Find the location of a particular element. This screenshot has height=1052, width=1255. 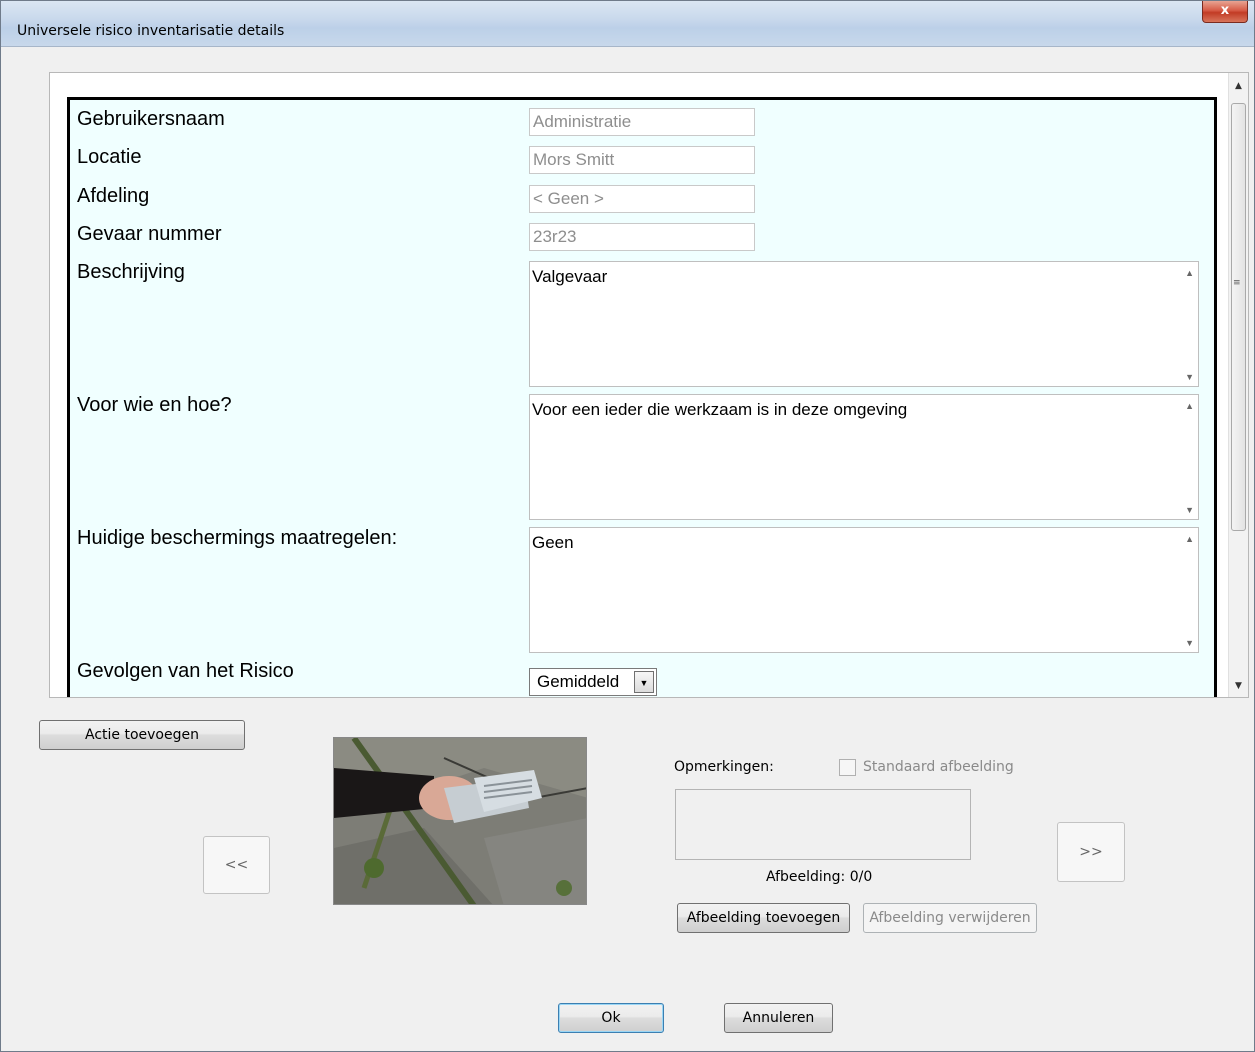

hazard-photo is located at coordinates (460, 821).